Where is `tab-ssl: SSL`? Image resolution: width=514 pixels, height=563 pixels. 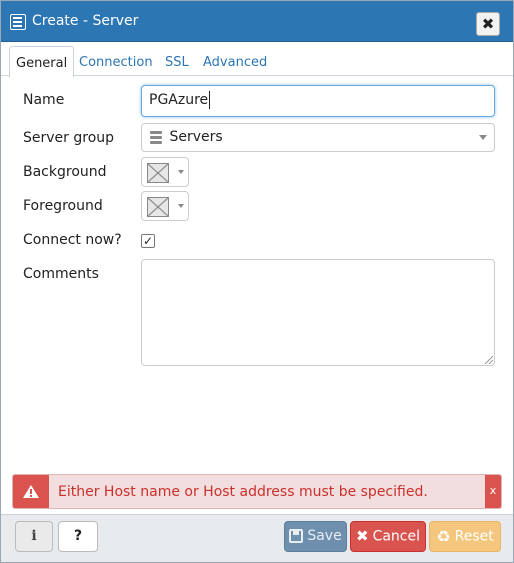
tab-ssl: SSL is located at coordinates (177, 62).